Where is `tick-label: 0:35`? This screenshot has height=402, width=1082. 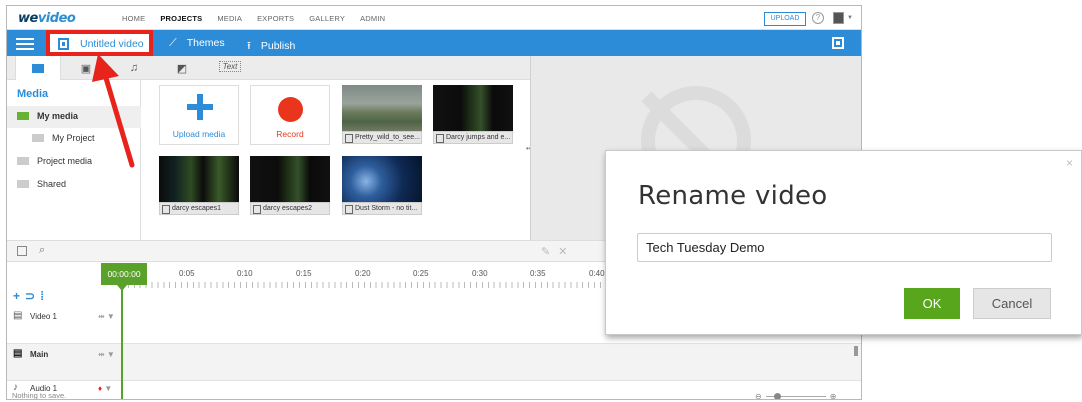
tick-label: 0:35 is located at coordinates (538, 273).